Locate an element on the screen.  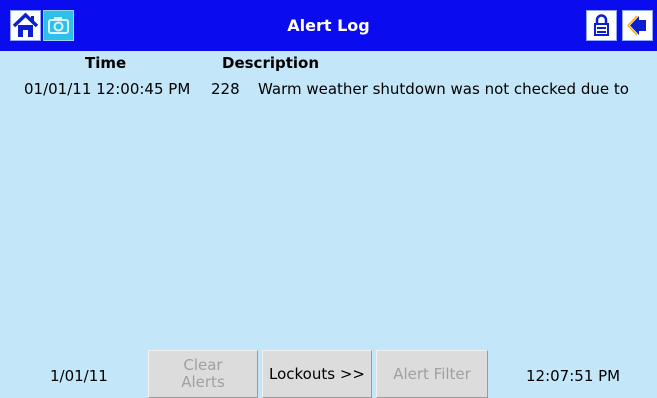
clear-alerts-label-line1: Clear is located at coordinates (203, 365).